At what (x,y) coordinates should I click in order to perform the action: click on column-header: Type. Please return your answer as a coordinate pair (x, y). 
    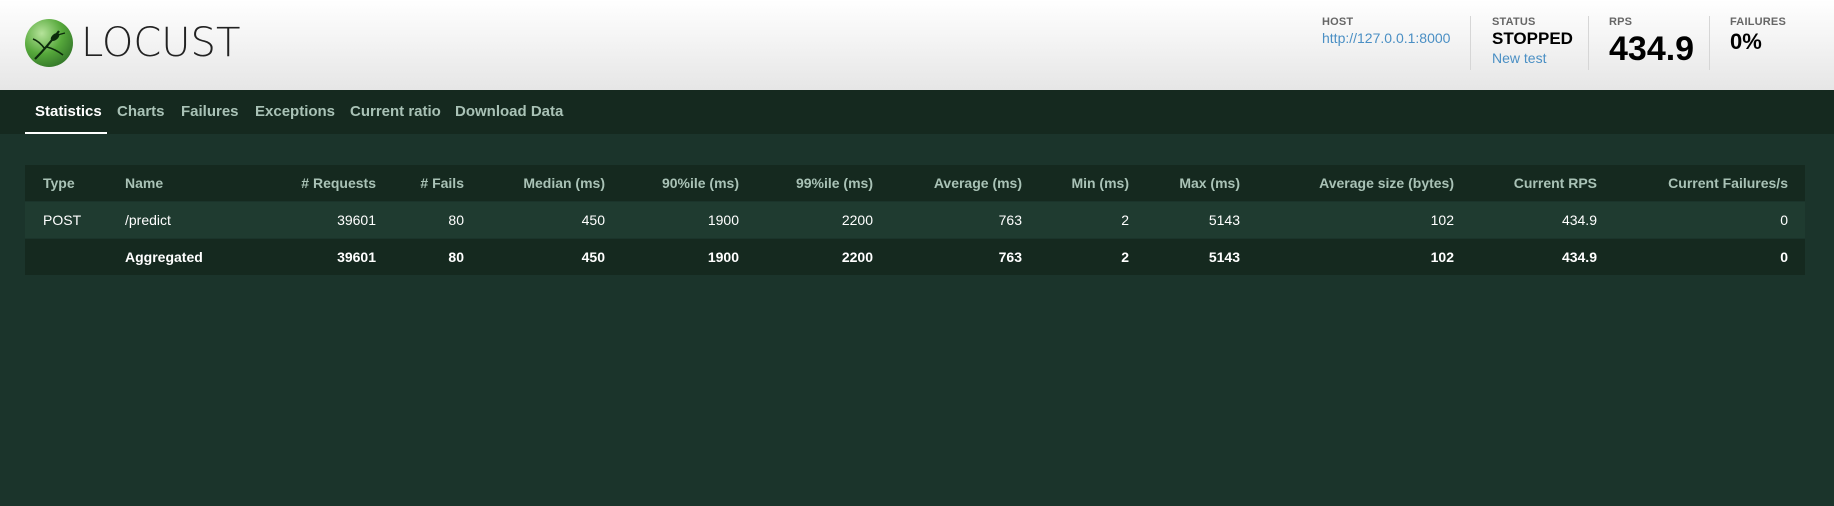
    Looking at the image, I should click on (59, 183).